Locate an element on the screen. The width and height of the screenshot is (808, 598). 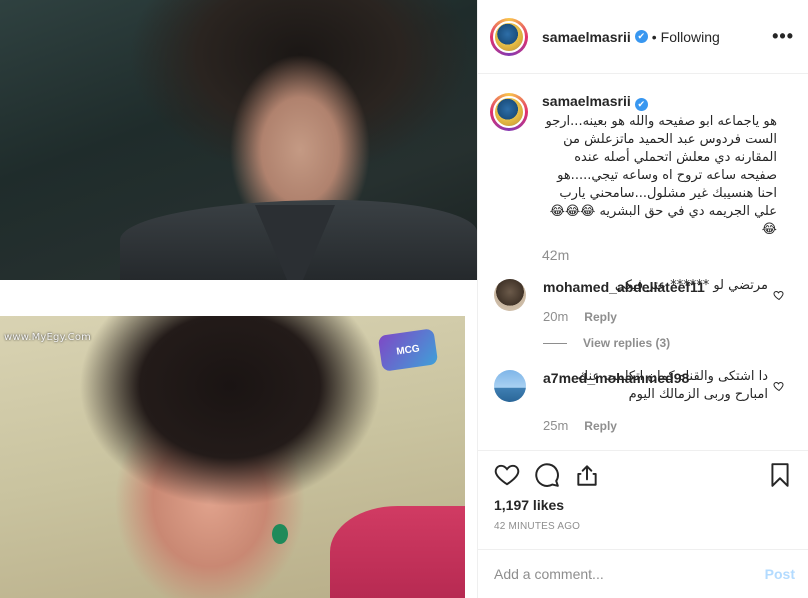
photo-bottom-dress is located at coordinates (397, 552).